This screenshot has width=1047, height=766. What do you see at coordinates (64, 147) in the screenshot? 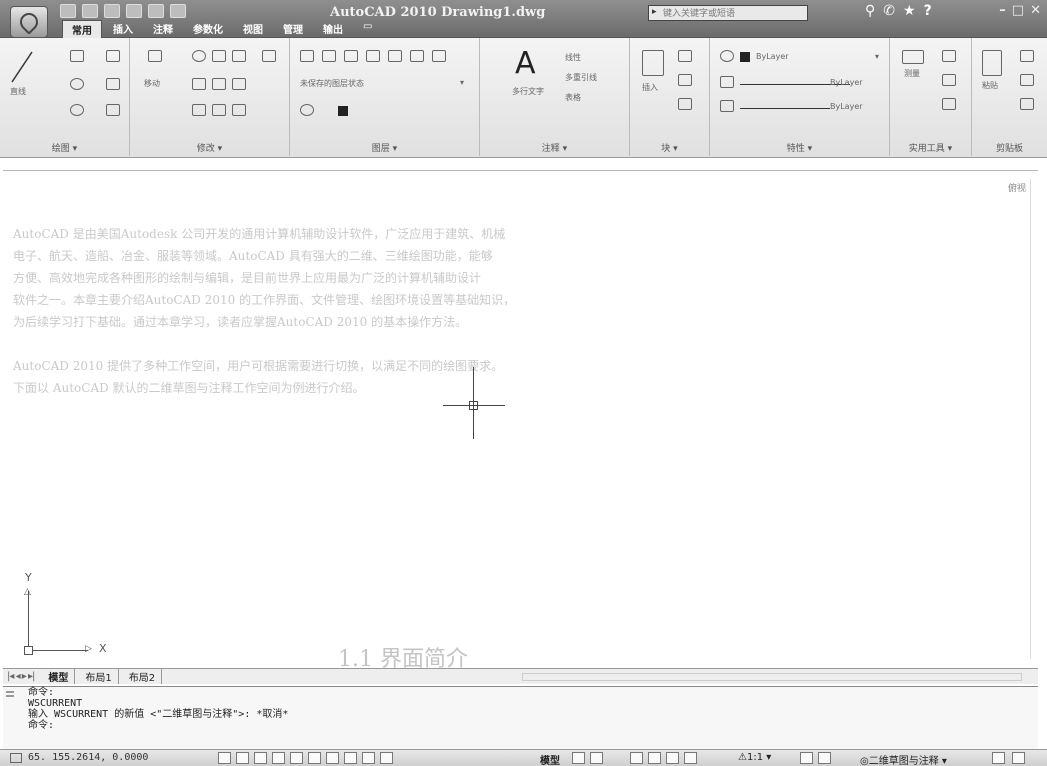
I see `panel-draw-title: 绘图 ▾` at bounding box center [64, 147].